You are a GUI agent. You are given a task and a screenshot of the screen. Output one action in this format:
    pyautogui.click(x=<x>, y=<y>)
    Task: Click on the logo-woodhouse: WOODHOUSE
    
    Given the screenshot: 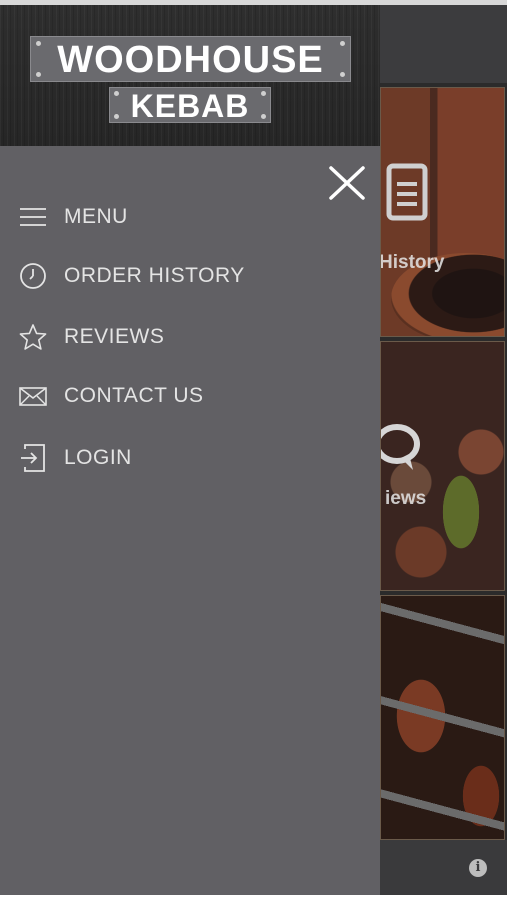 What is the action you would take?
    pyautogui.click(x=190, y=59)
    